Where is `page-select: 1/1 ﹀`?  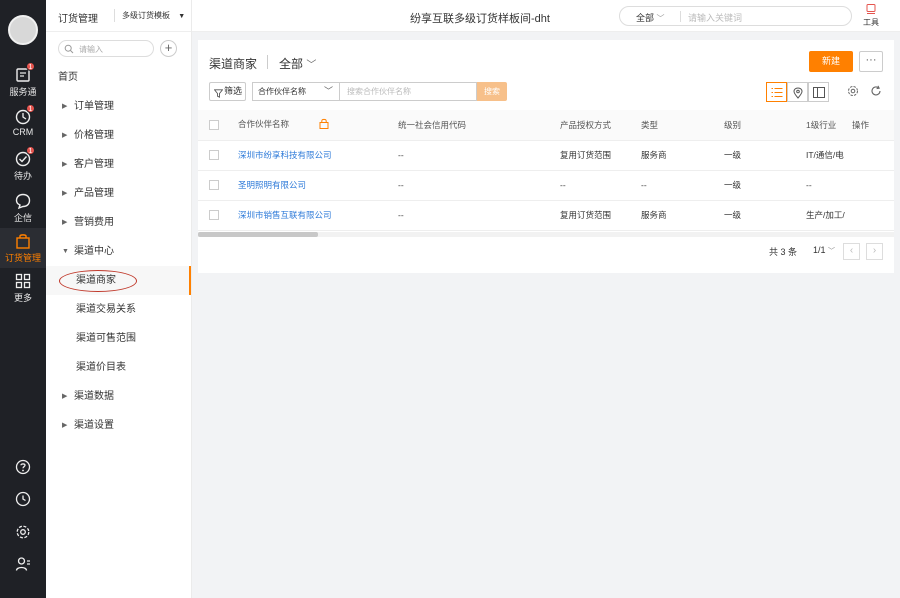 page-select: 1/1 ﹀ is located at coordinates (824, 250).